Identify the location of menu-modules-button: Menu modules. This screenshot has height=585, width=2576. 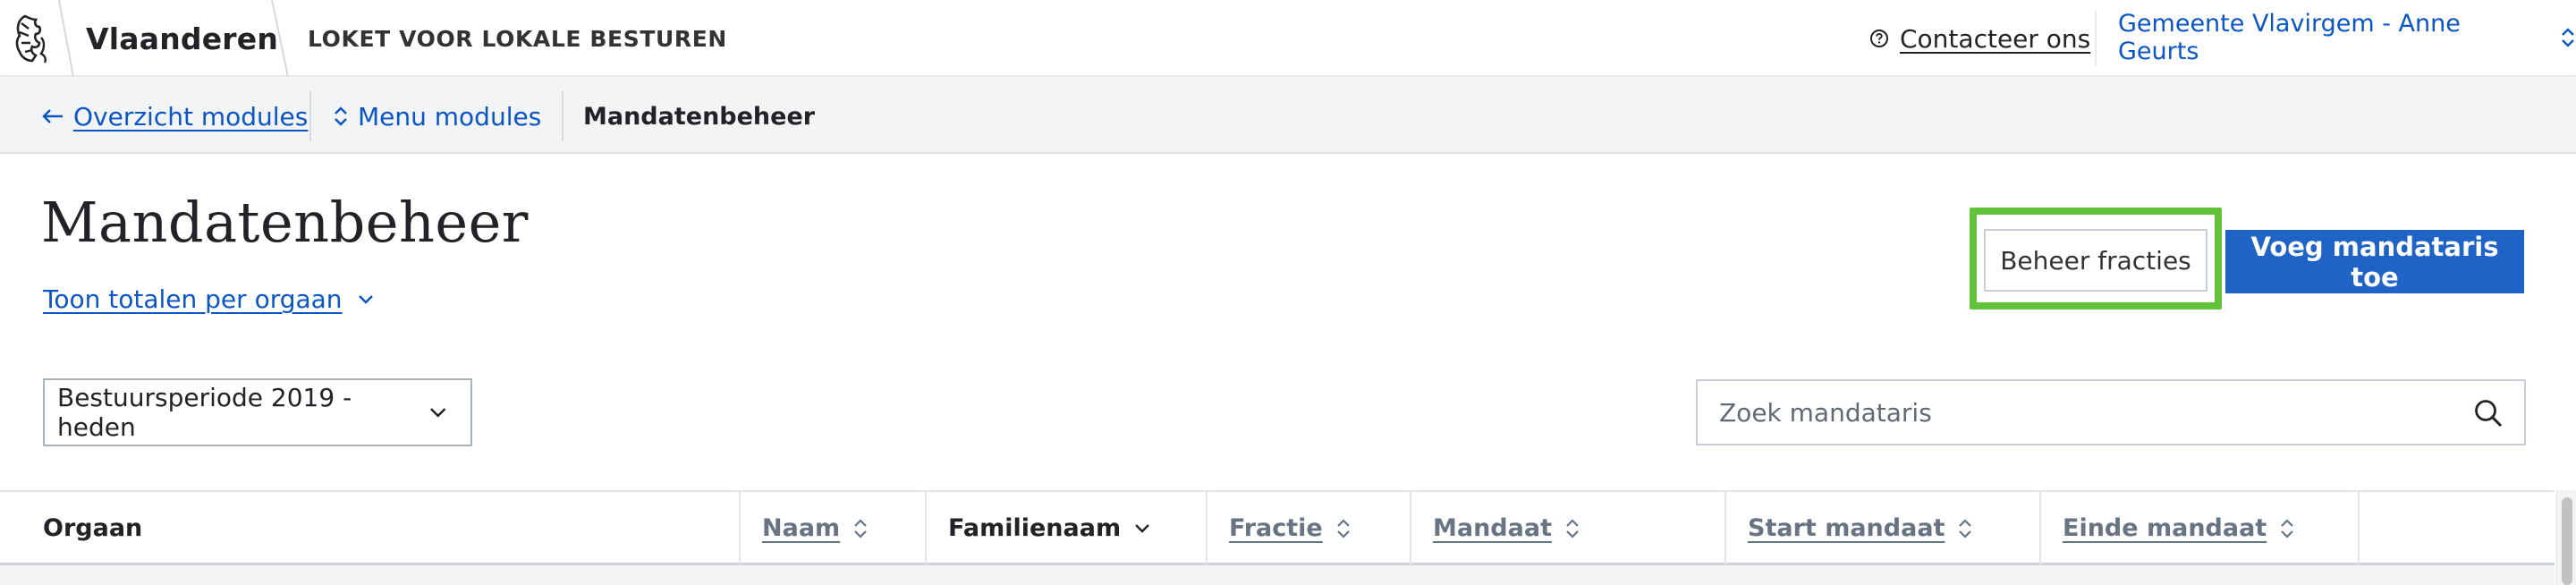
(437, 116).